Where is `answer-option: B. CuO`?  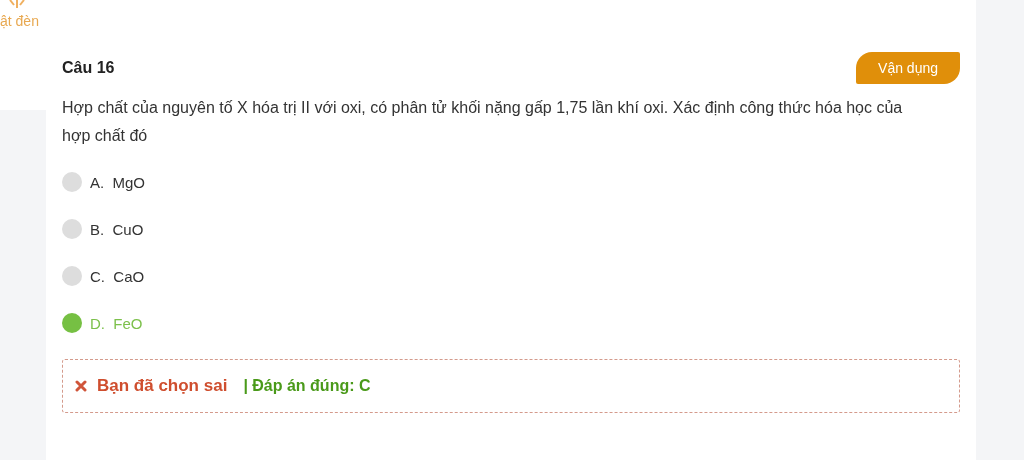 answer-option: B. CuO is located at coordinates (511, 229).